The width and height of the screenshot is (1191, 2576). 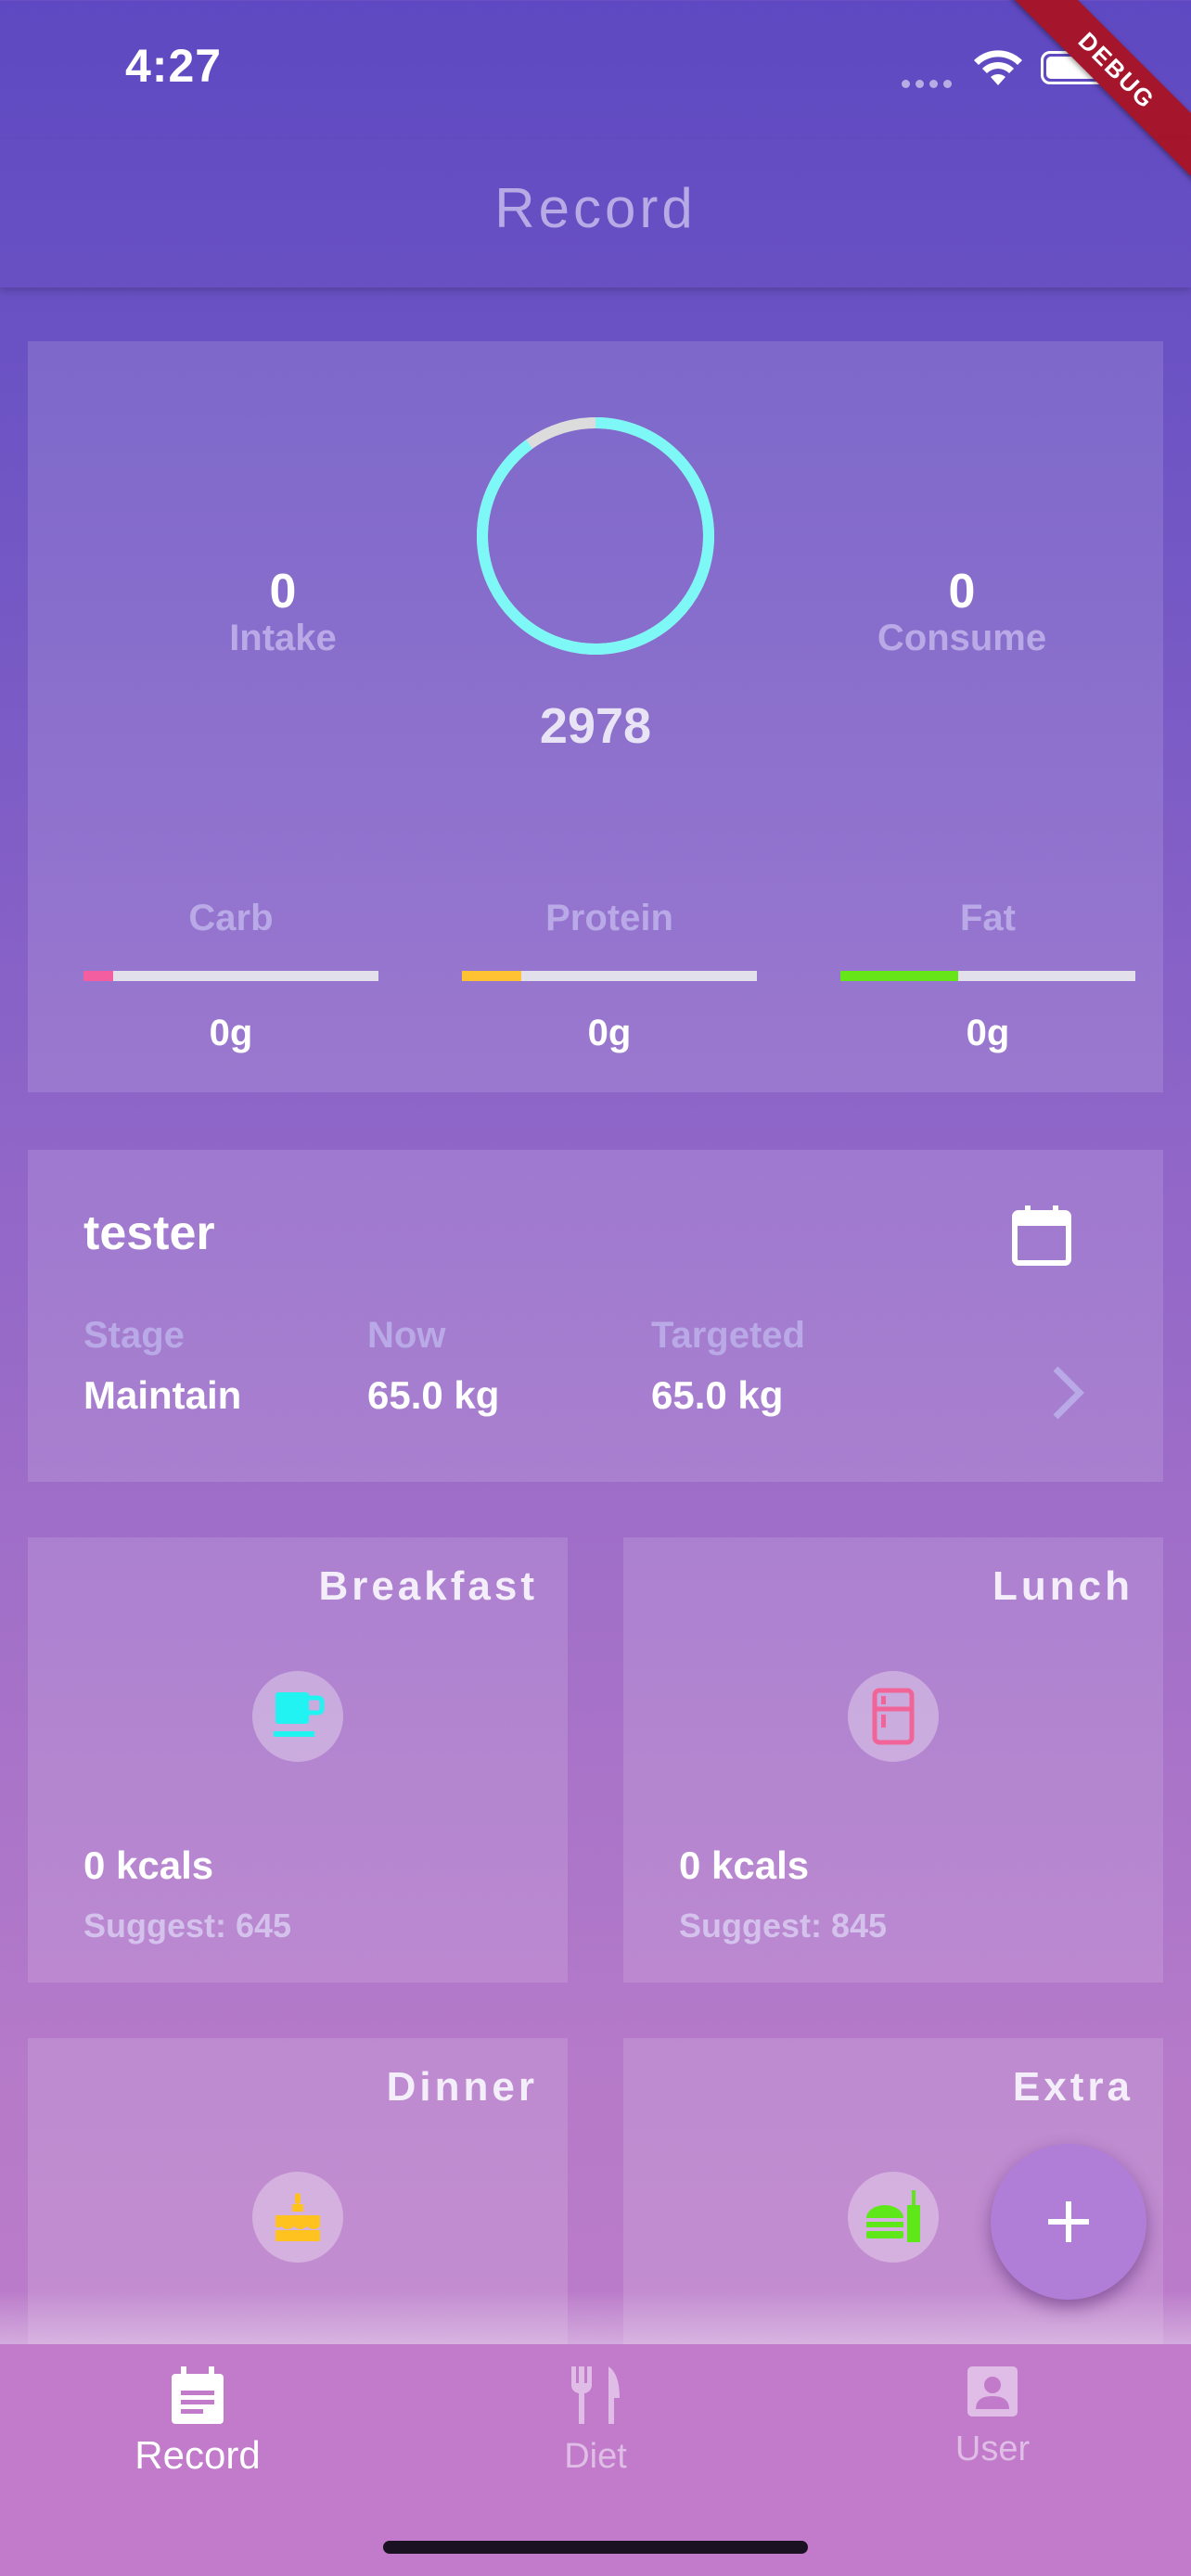 I want to click on nav-label-user: User, so click(x=992, y=2448).